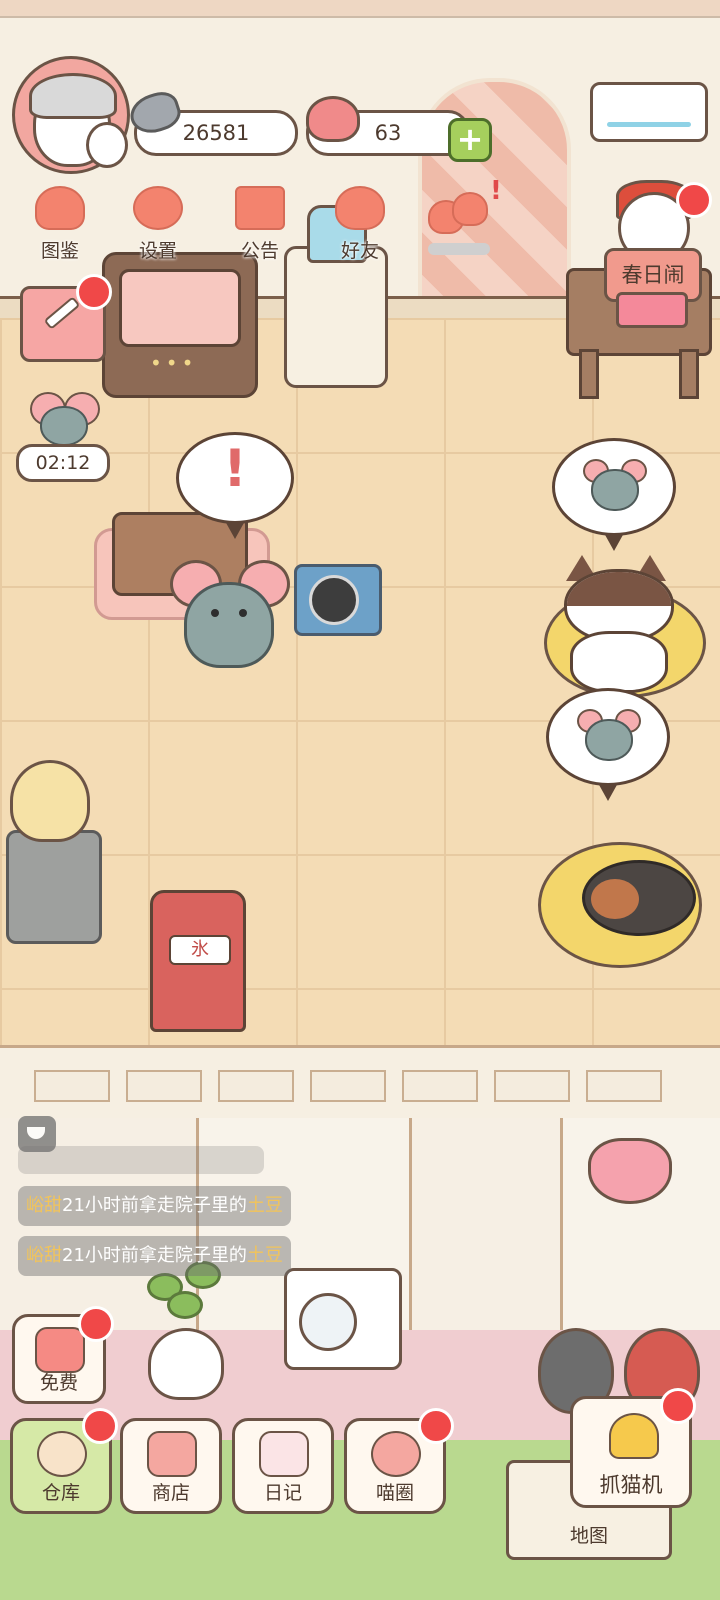 This screenshot has height=1600, width=720. I want to click on water-dispenser, so click(336, 296).